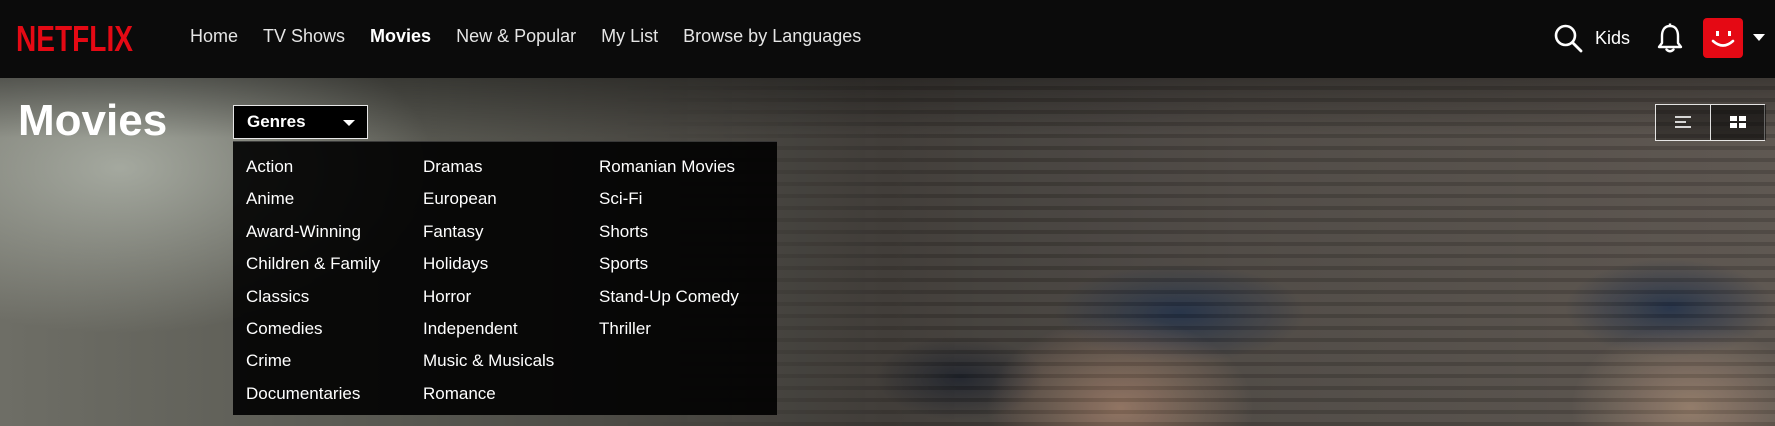 The image size is (1775, 426). I want to click on list-view-button, so click(1683, 122).